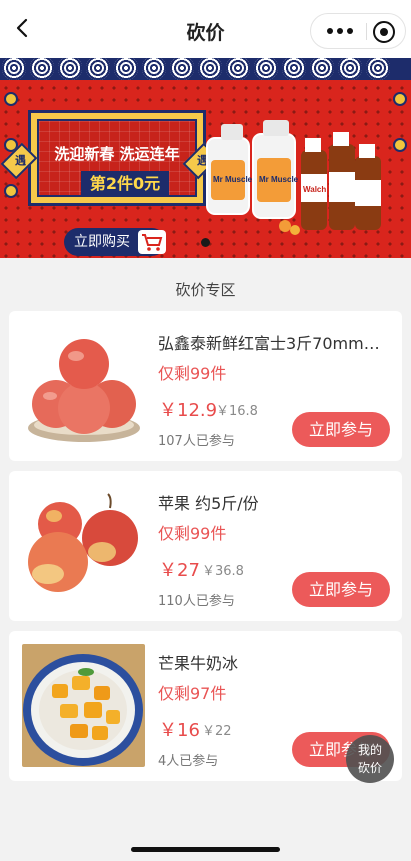 The width and height of the screenshot is (411, 861). What do you see at coordinates (196, 601) in the screenshot?
I see `participants-count: 110人已参与` at bounding box center [196, 601].